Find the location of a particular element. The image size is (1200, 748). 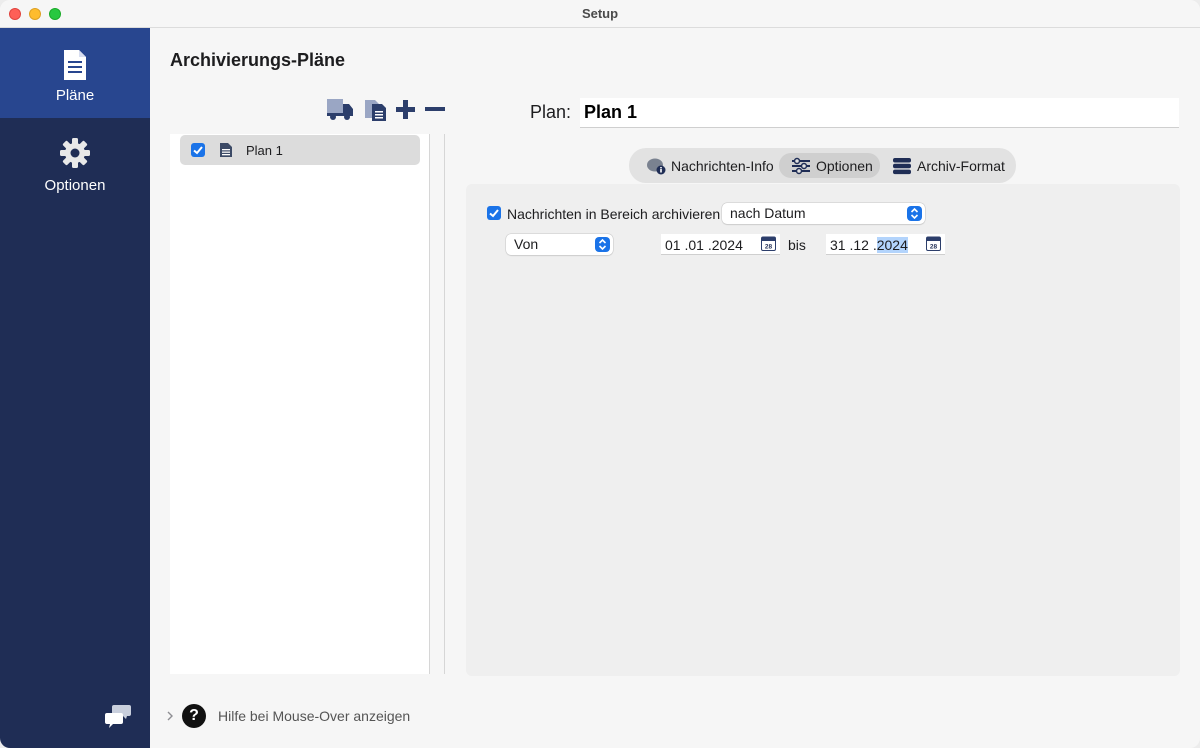

date-to-year: 2024 is located at coordinates (892, 245).